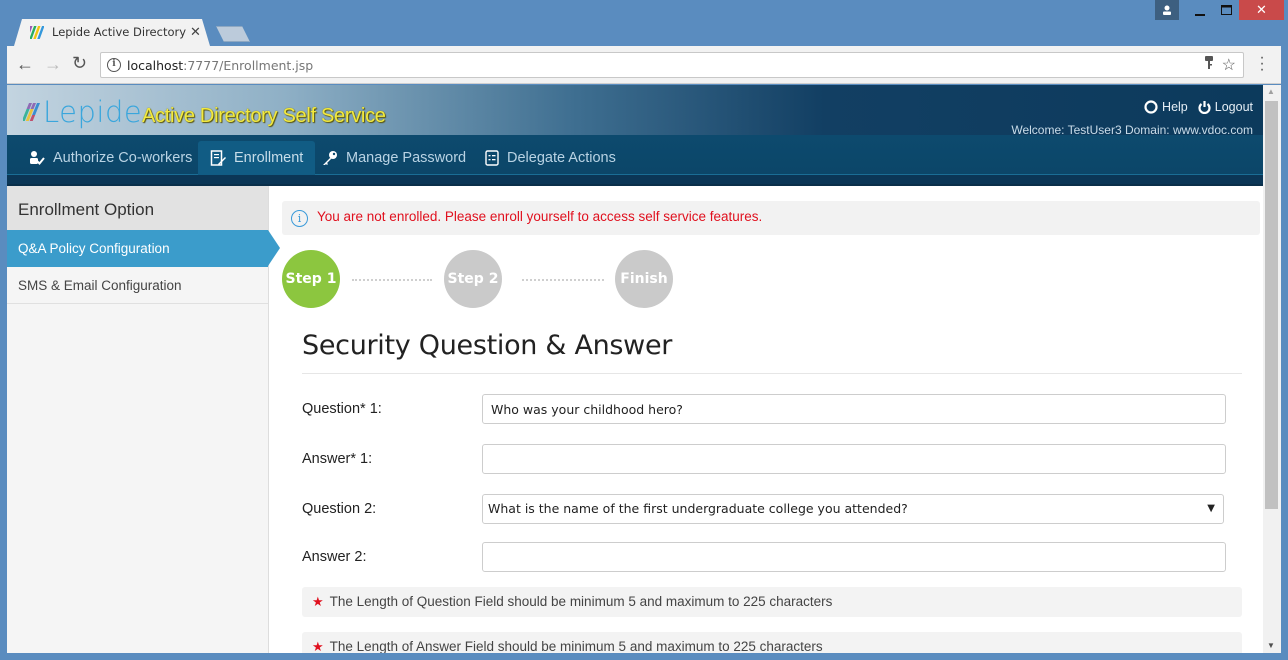 This screenshot has width=1288, height=660. I want to click on page-scrollbar: ▲ ▼, so click(1272, 369).